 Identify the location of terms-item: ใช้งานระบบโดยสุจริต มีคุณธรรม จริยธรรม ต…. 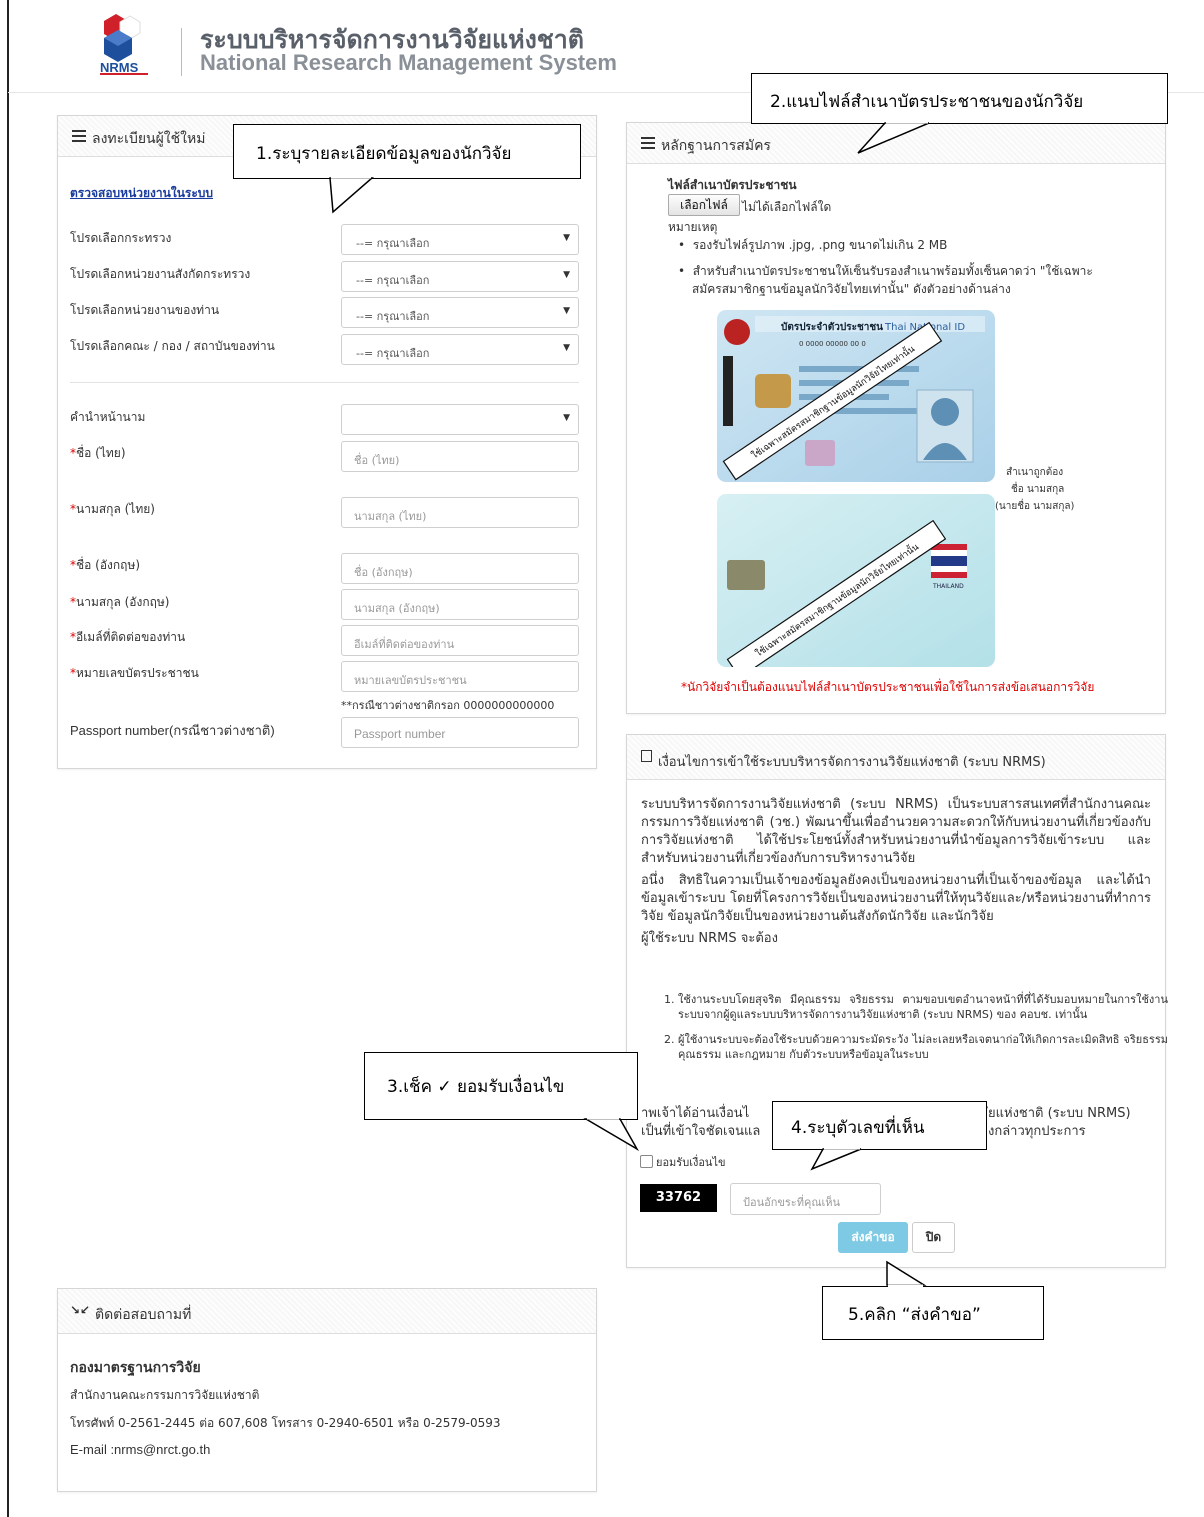
(923, 1007).